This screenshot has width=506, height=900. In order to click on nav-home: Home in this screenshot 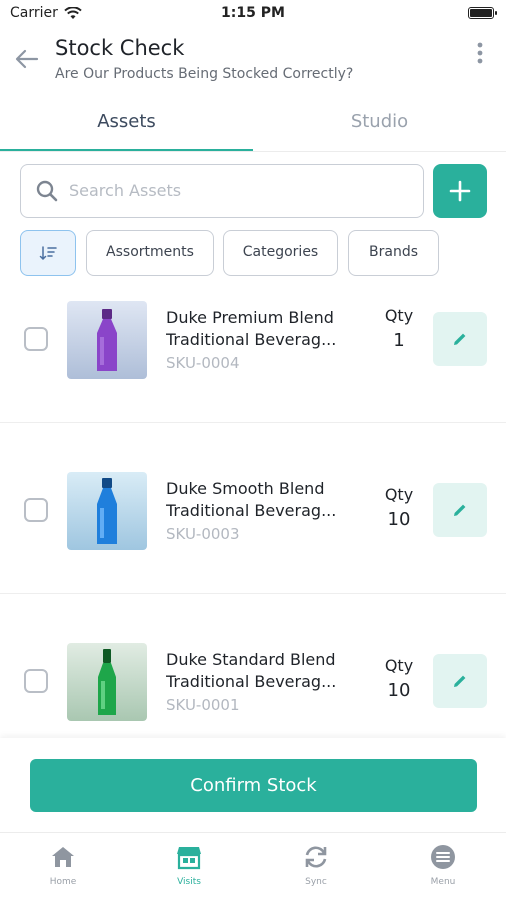, I will do `click(63, 865)`.